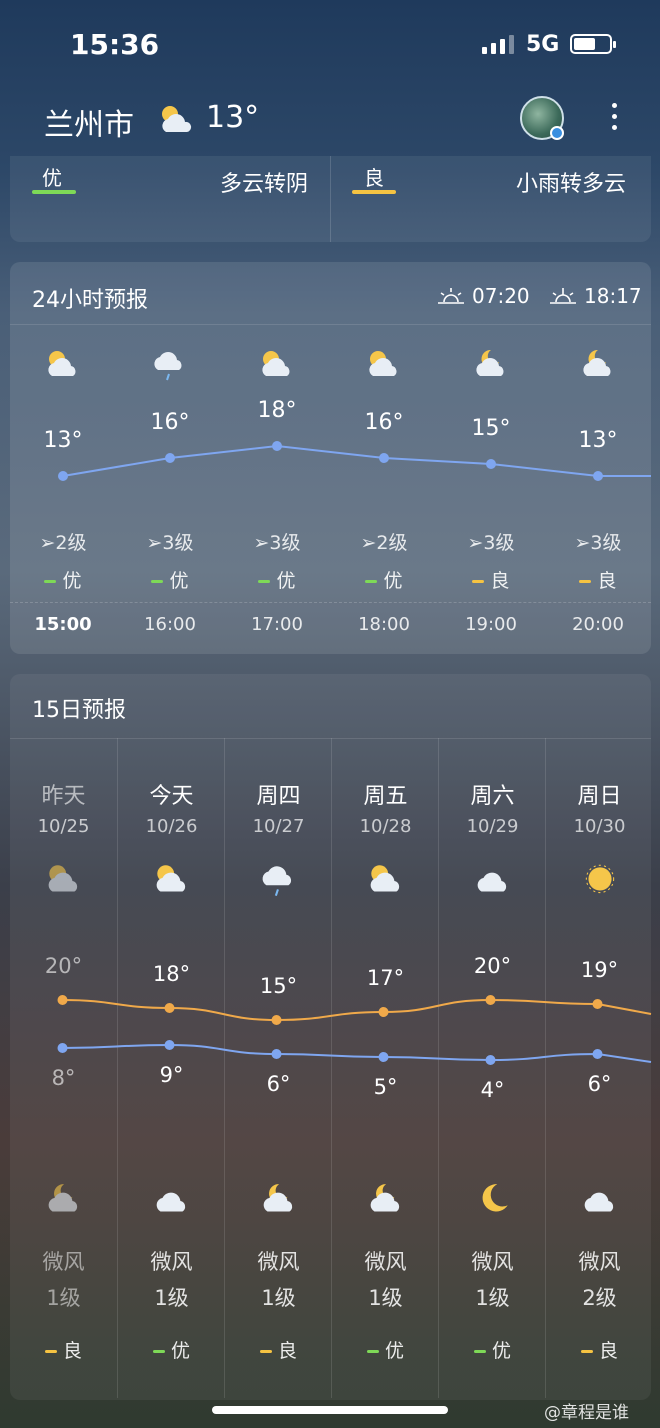 Image resolution: width=660 pixels, height=1428 pixels. Describe the element at coordinates (599, 1298) in the screenshot. I see `day-wind-level: 2级` at that location.